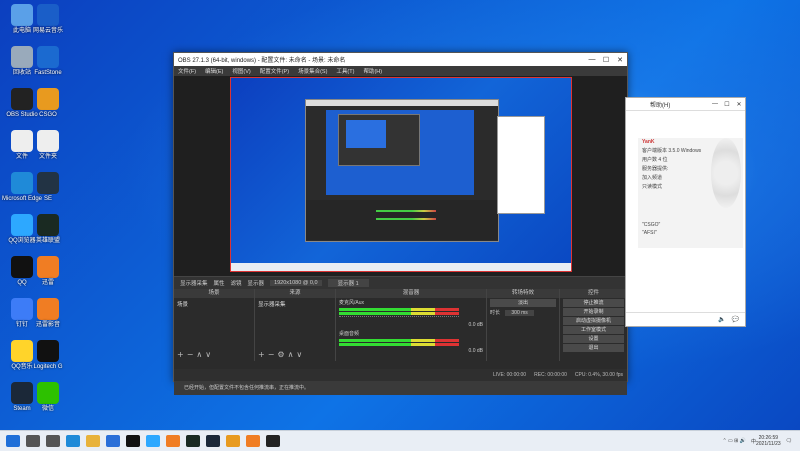 The height and width of the screenshot is (451, 800). Describe the element at coordinates (214, 71) in the screenshot. I see `menu-edit: 编辑(E)` at that location.